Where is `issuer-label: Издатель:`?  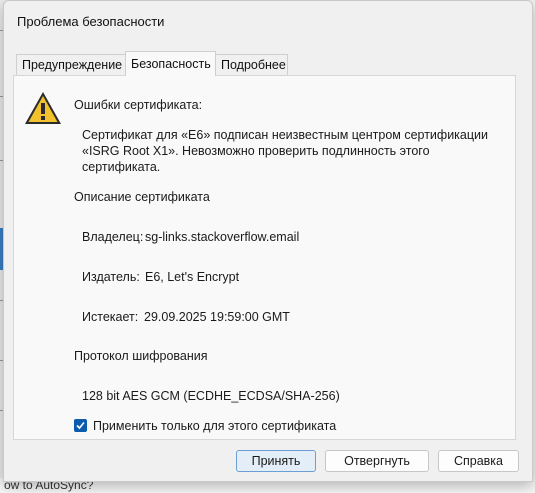
issuer-label: Издатель: is located at coordinates (111, 277).